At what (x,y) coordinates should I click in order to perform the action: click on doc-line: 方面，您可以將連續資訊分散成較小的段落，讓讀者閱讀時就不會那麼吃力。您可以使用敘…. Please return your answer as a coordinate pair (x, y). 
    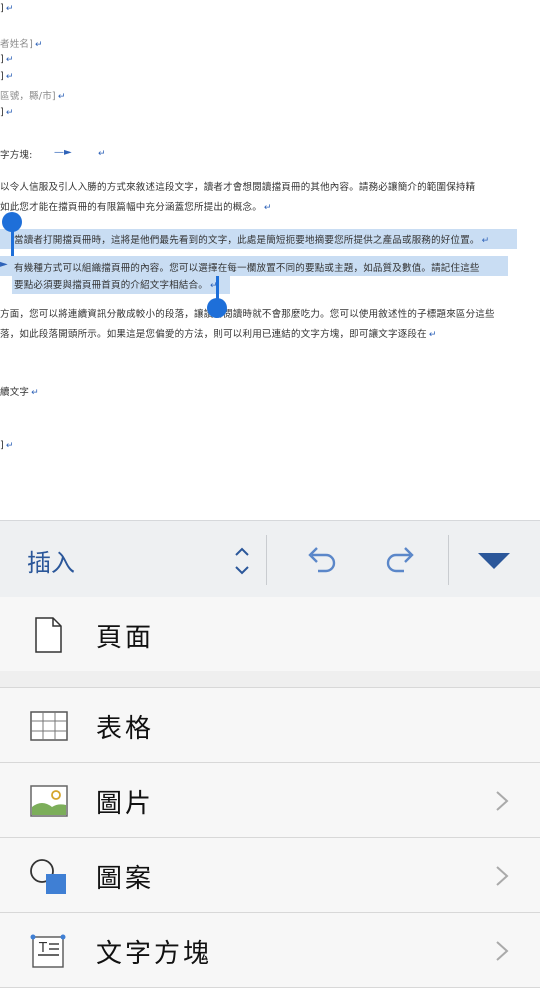
    Looking at the image, I should click on (247, 314).